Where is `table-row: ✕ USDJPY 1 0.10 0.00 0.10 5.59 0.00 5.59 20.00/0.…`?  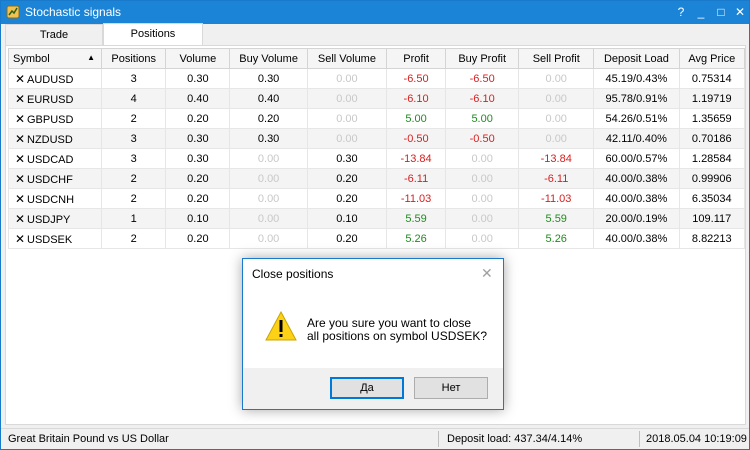 table-row: ✕ USDJPY 1 0.10 0.00 0.10 5.59 0.00 5.59 20.00/0.… is located at coordinates (376, 218).